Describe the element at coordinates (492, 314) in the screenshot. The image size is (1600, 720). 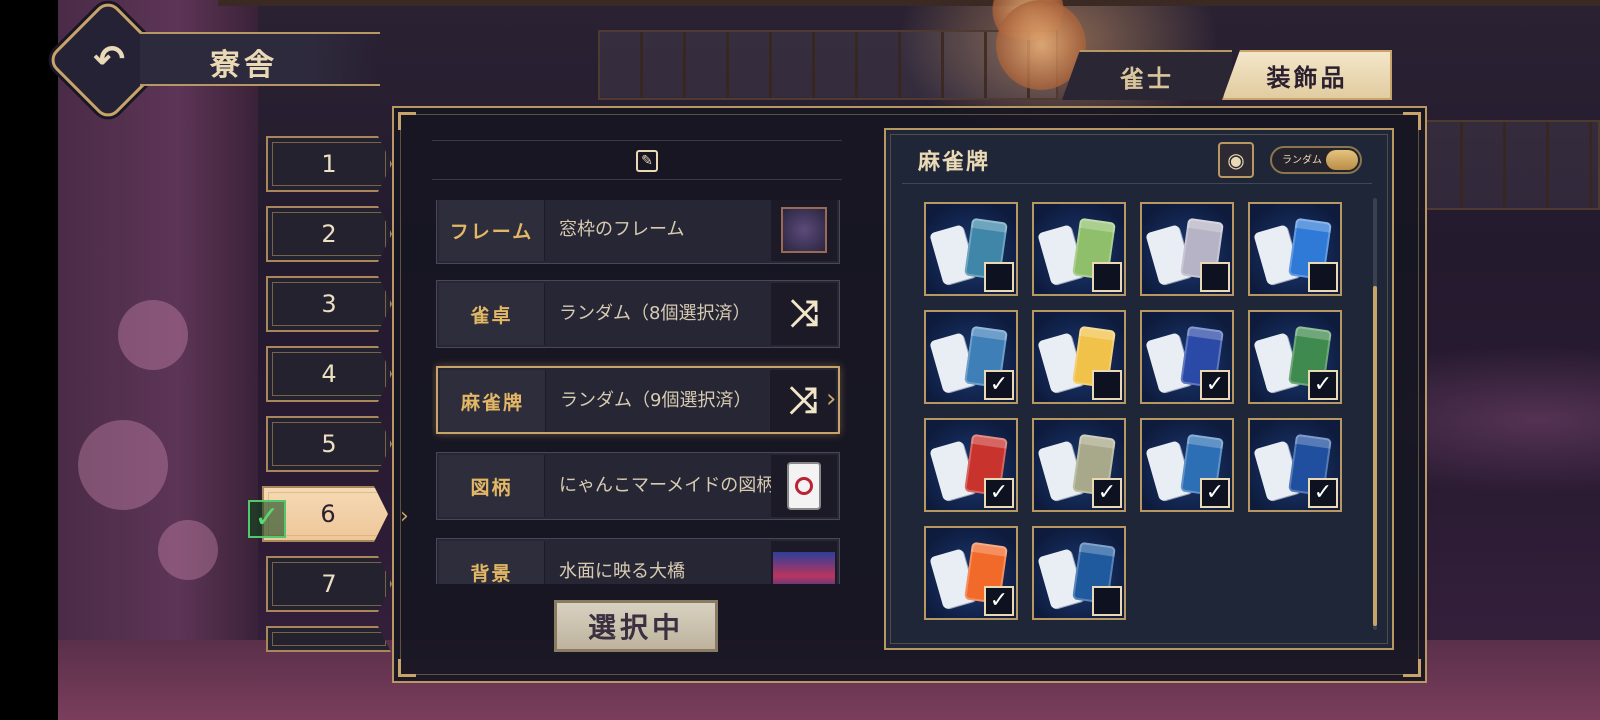
I see `category-label: 雀卓` at that location.